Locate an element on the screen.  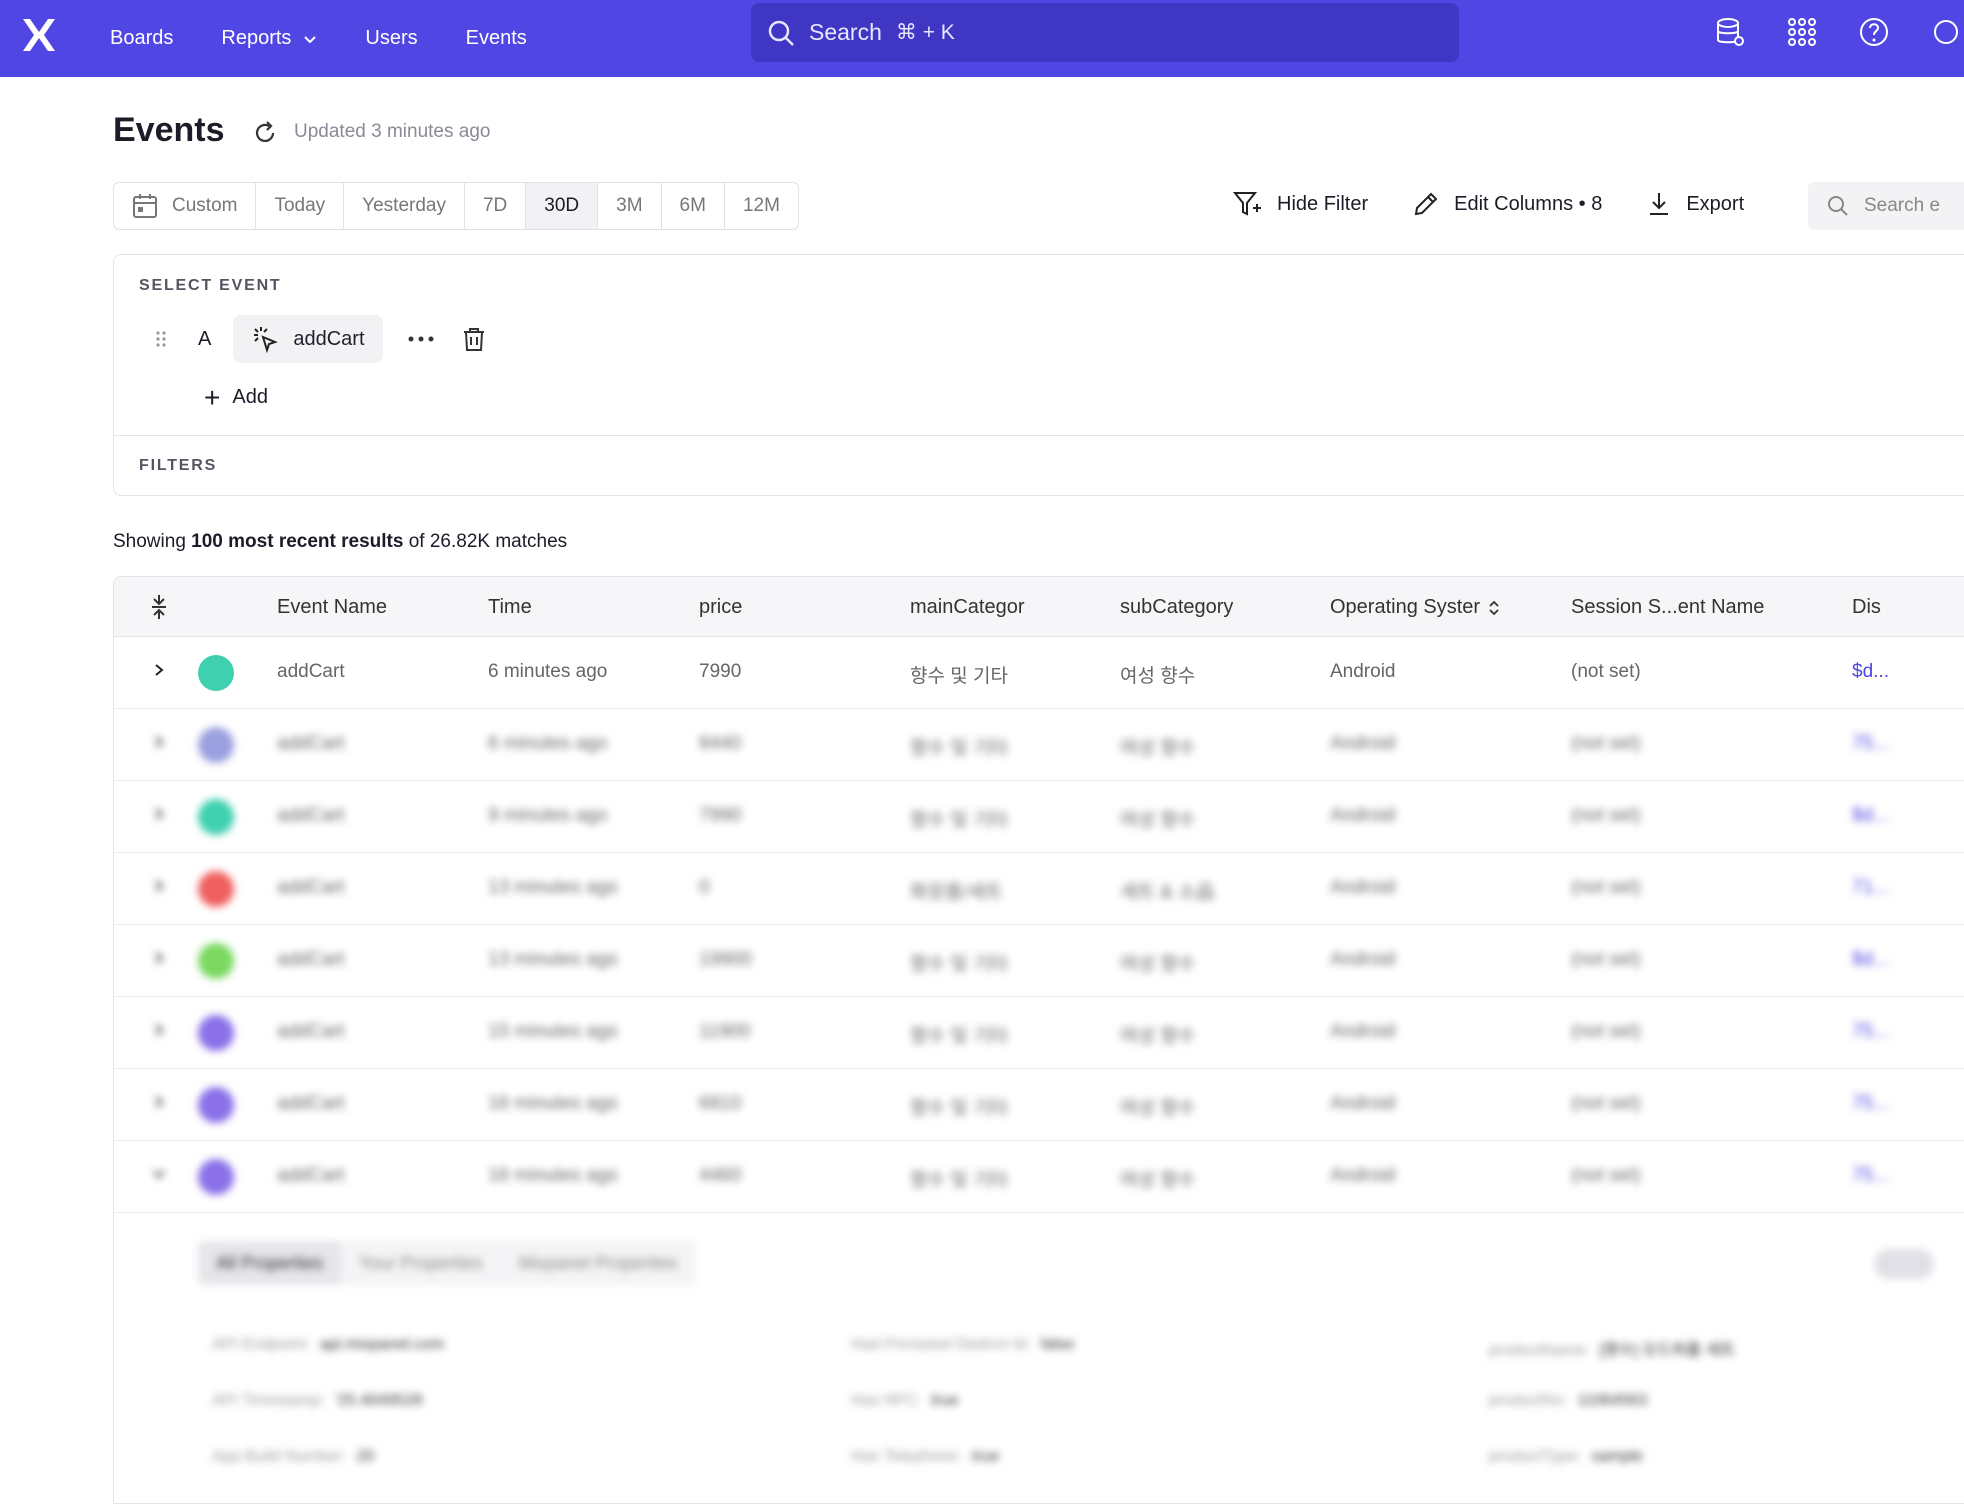
prop-key: Has NFC: is located at coordinates (886, 1400).